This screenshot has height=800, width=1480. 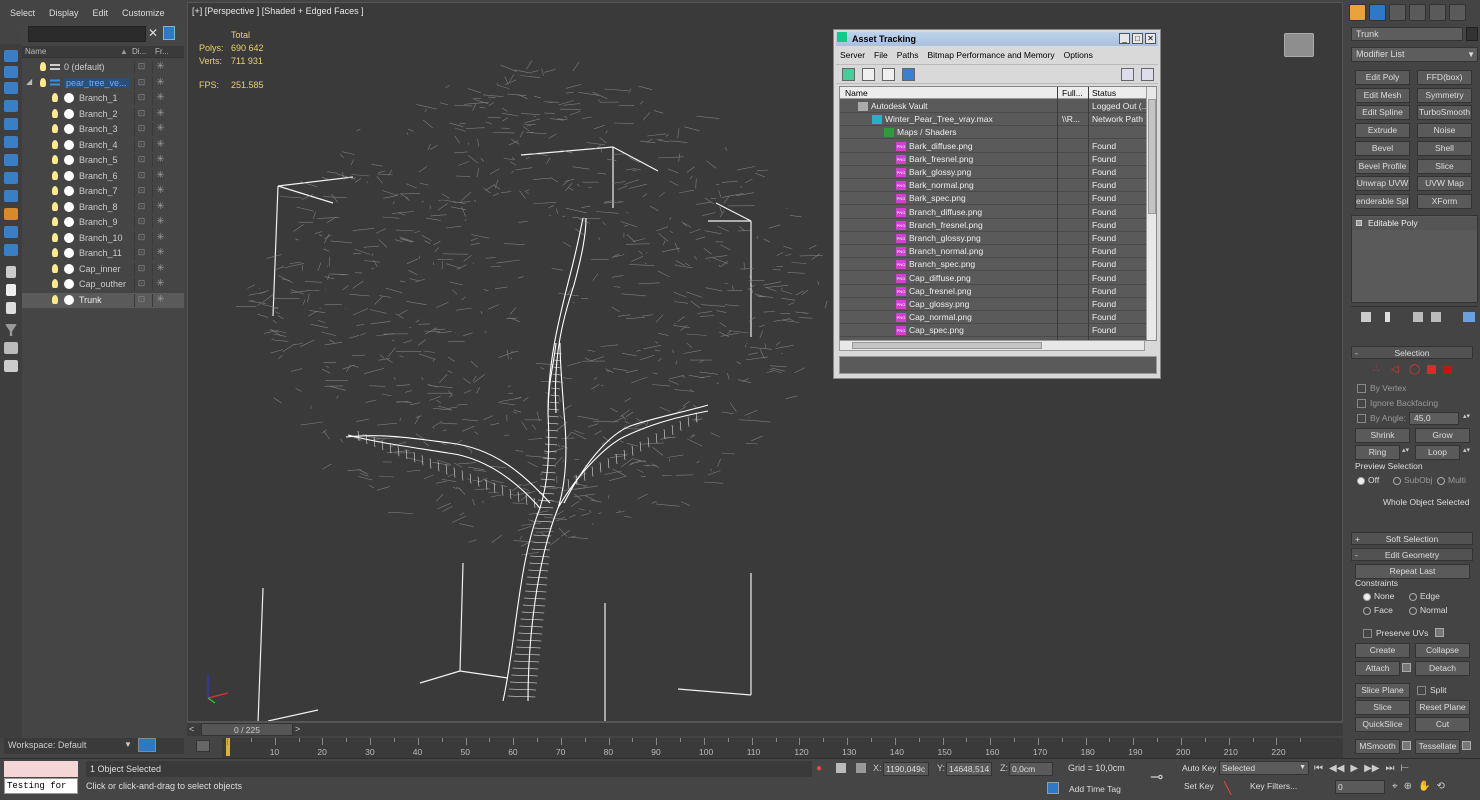 I want to click on asset-horizontal-scrollbar, so click(x=992, y=345).